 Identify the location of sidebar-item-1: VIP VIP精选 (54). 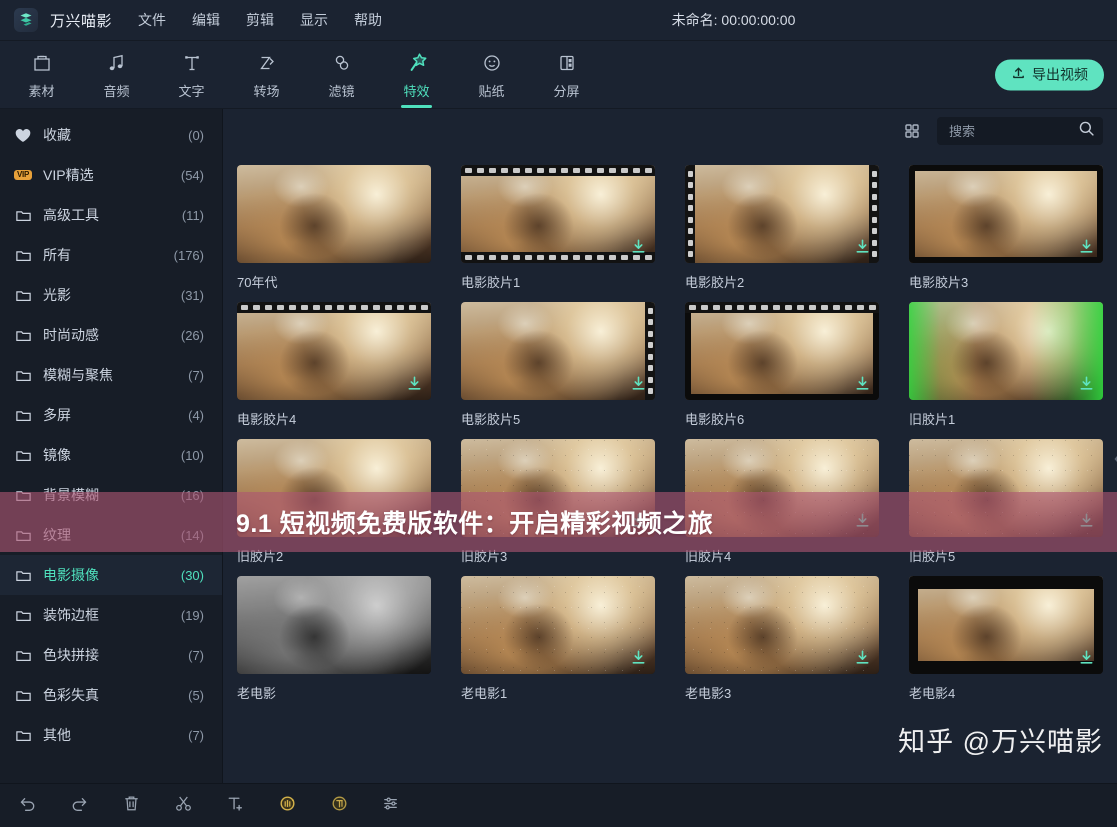
(111, 175).